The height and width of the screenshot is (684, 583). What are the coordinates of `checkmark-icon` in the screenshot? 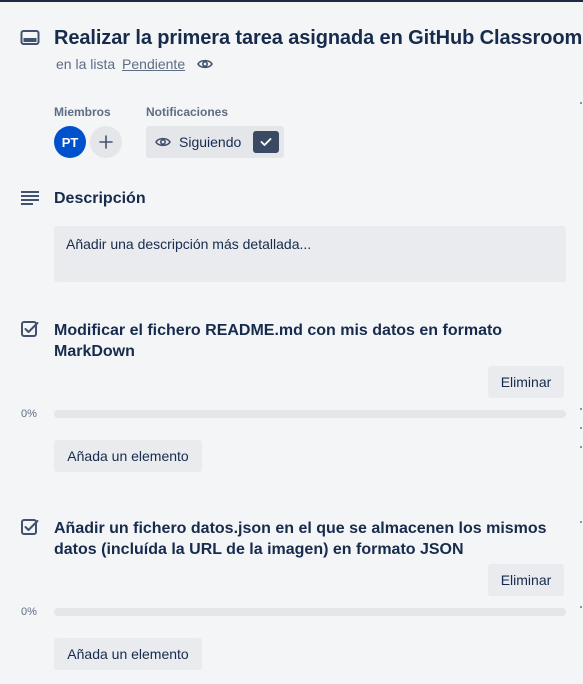 It's located at (266, 142).